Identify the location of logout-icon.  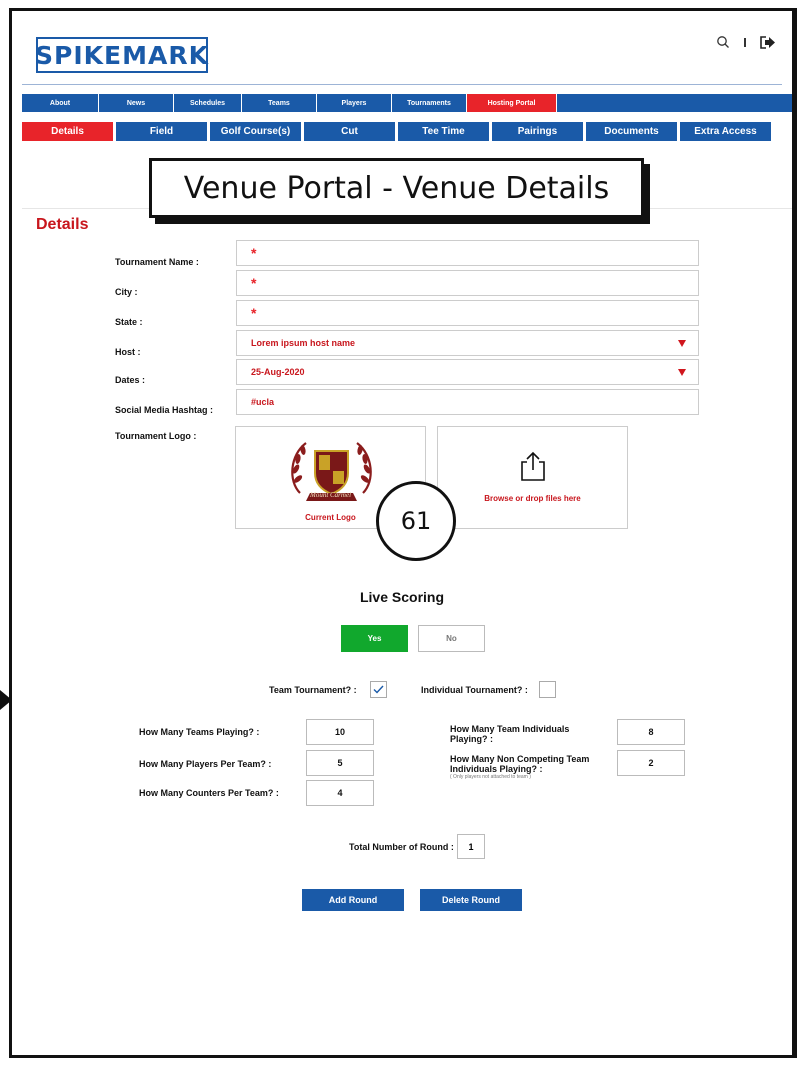
(767, 42).